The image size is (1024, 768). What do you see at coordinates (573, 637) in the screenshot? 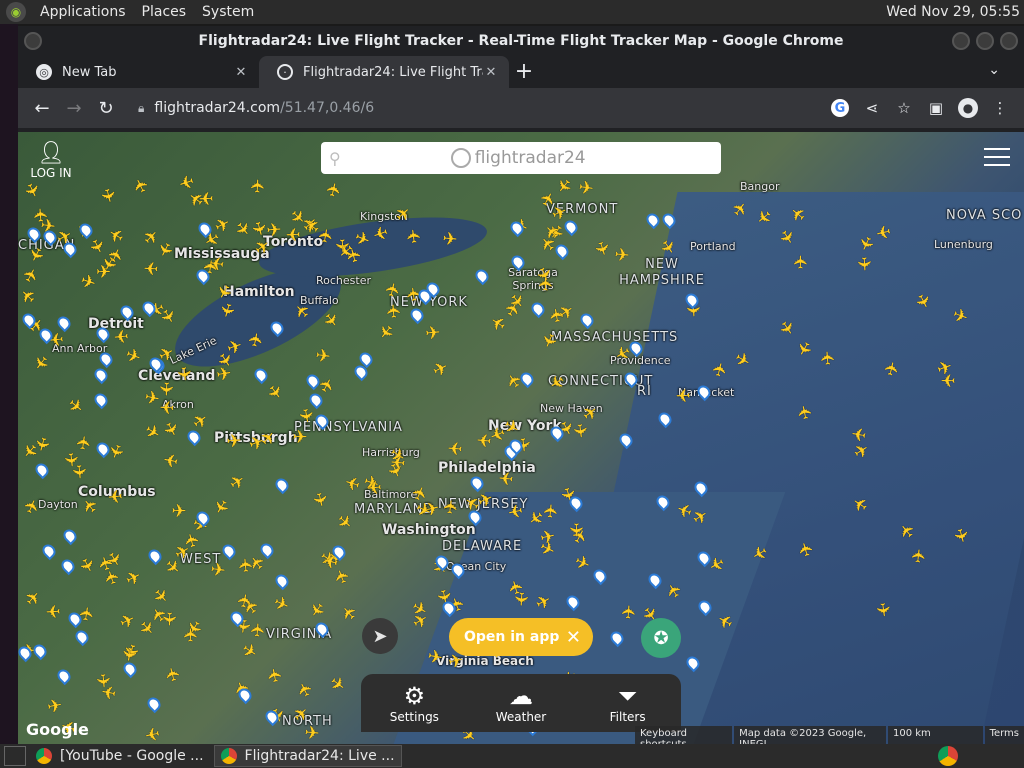
I see `close-icon: ✕` at bounding box center [573, 637].